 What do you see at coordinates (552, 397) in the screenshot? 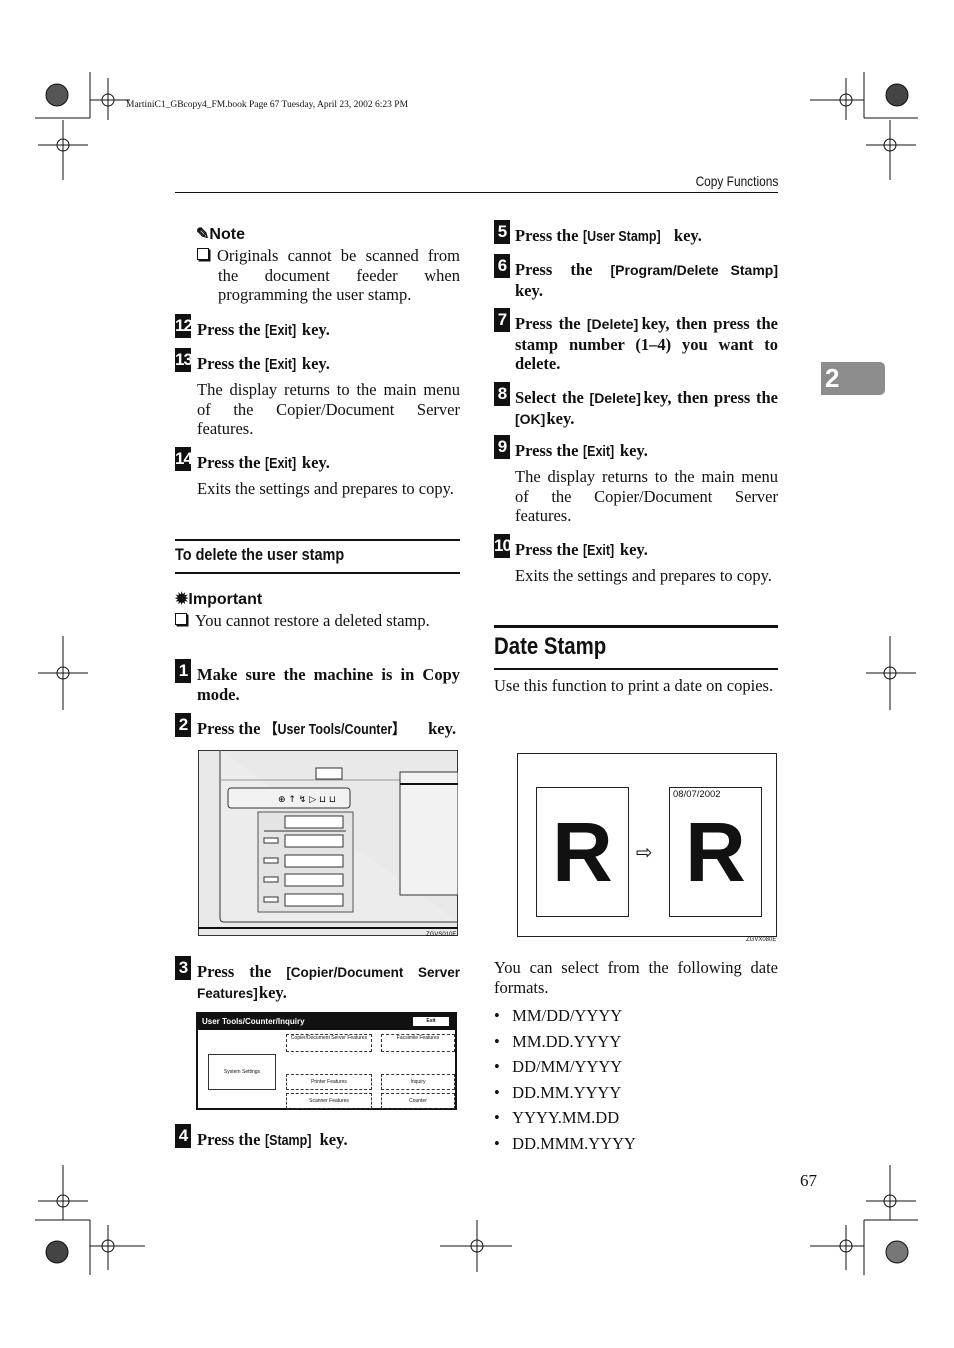
I see `step-text: Select the` at bounding box center [552, 397].